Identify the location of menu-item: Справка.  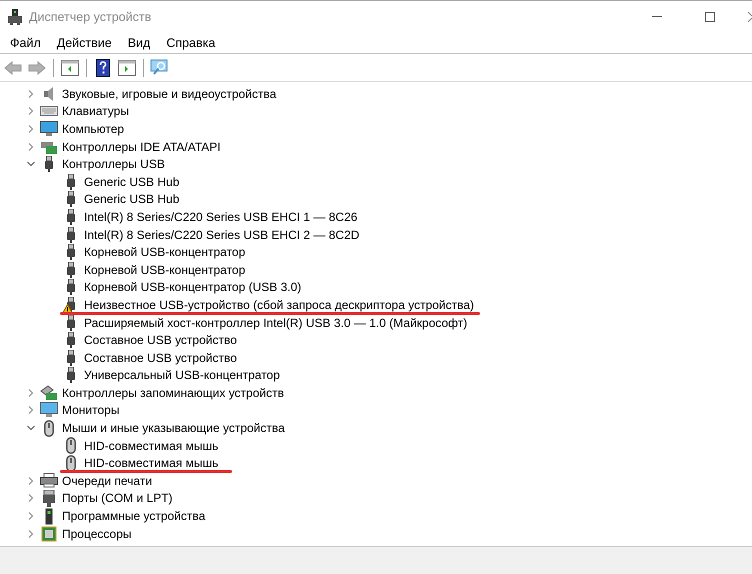
(191, 43).